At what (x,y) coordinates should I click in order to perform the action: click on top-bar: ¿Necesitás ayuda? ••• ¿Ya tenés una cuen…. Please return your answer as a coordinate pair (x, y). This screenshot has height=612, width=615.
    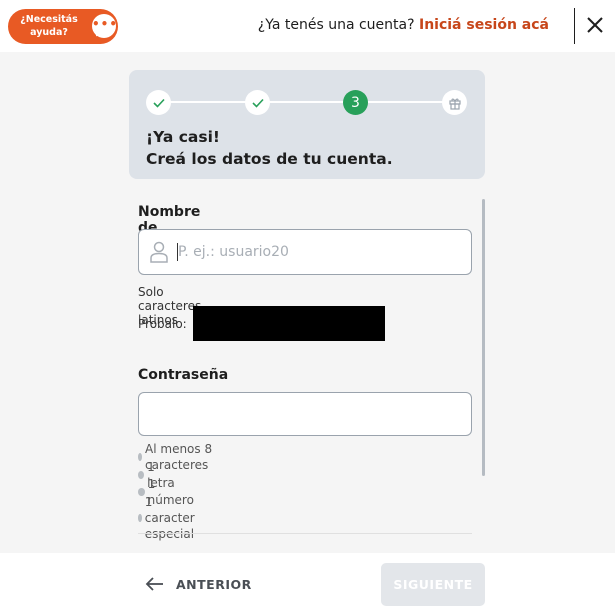
    Looking at the image, I should click on (307, 26).